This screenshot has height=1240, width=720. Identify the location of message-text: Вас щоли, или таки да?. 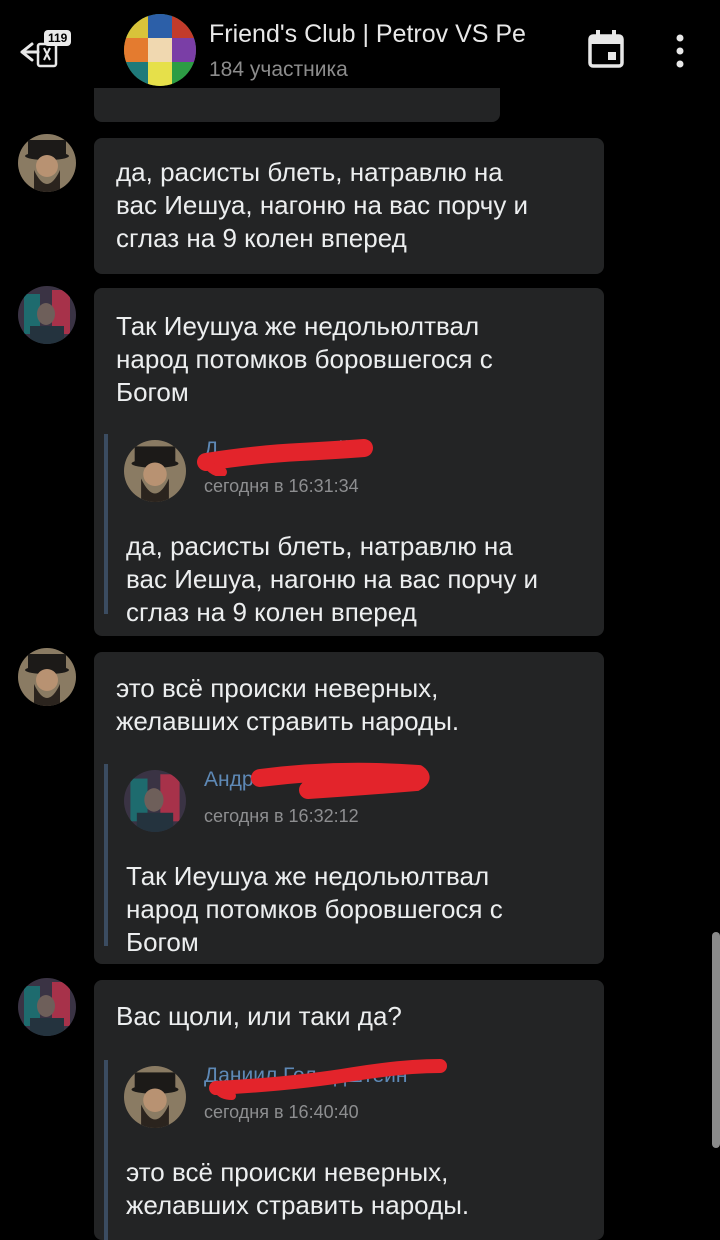
(259, 1016).